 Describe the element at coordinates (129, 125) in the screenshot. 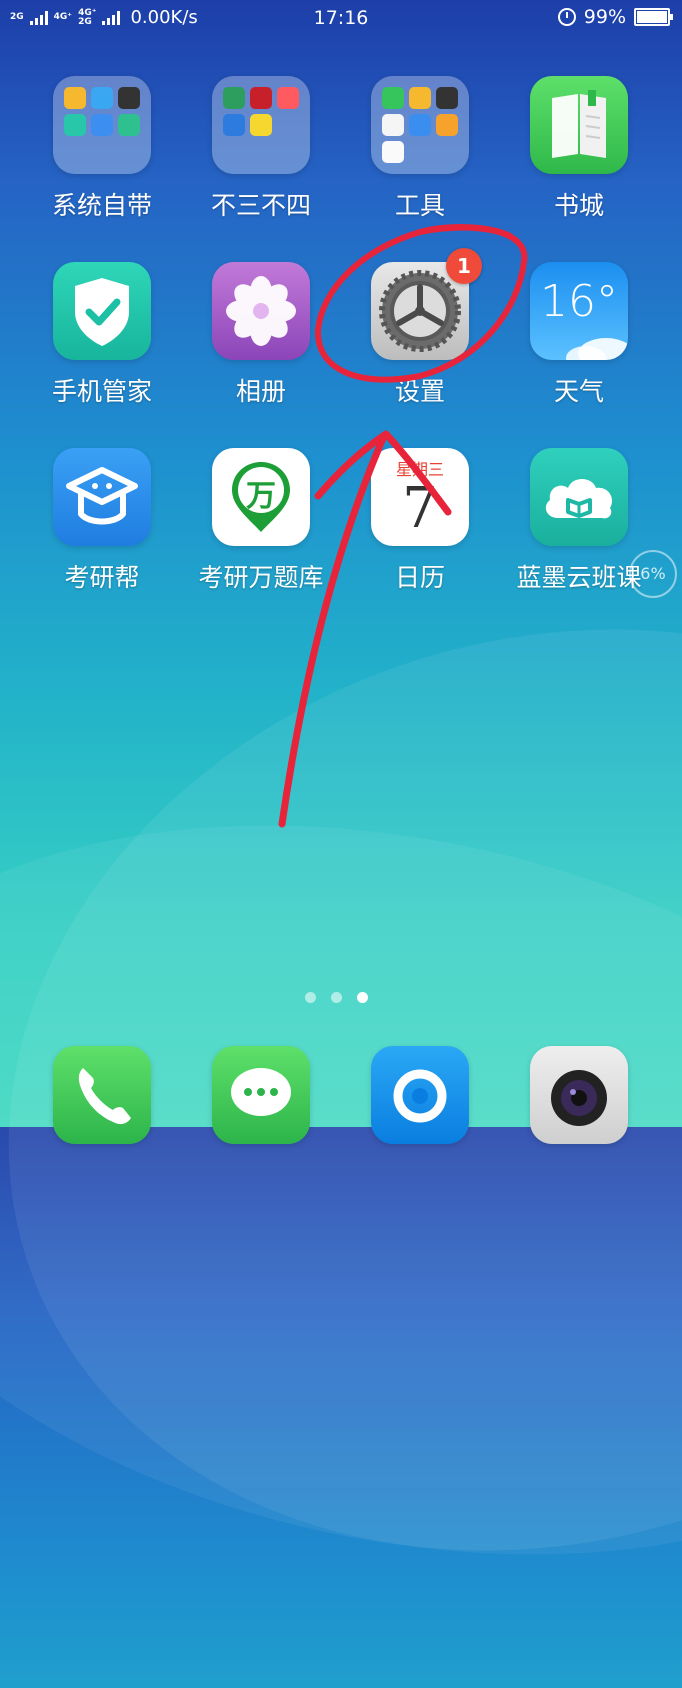

I see `assistant-icon` at that location.